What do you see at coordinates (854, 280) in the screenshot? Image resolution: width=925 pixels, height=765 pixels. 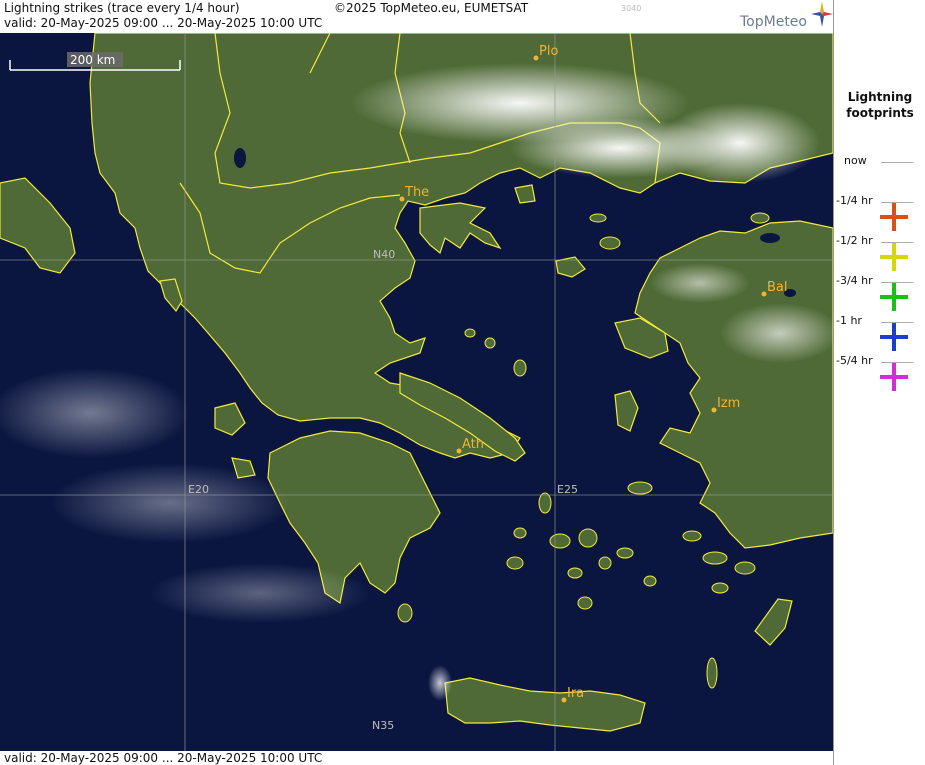 I see `legend-item-label: -3/4 hr` at bounding box center [854, 280].